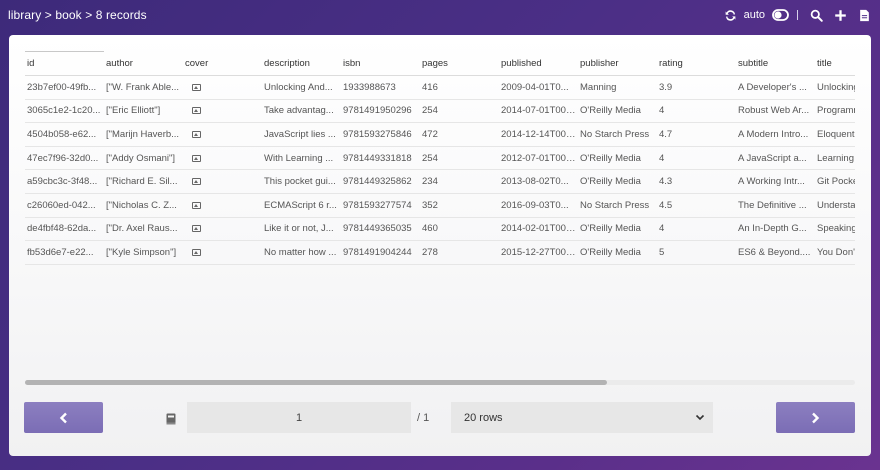 The image size is (880, 470). Describe the element at coordinates (731, 15) in the screenshot. I see `refresh-icon` at that location.